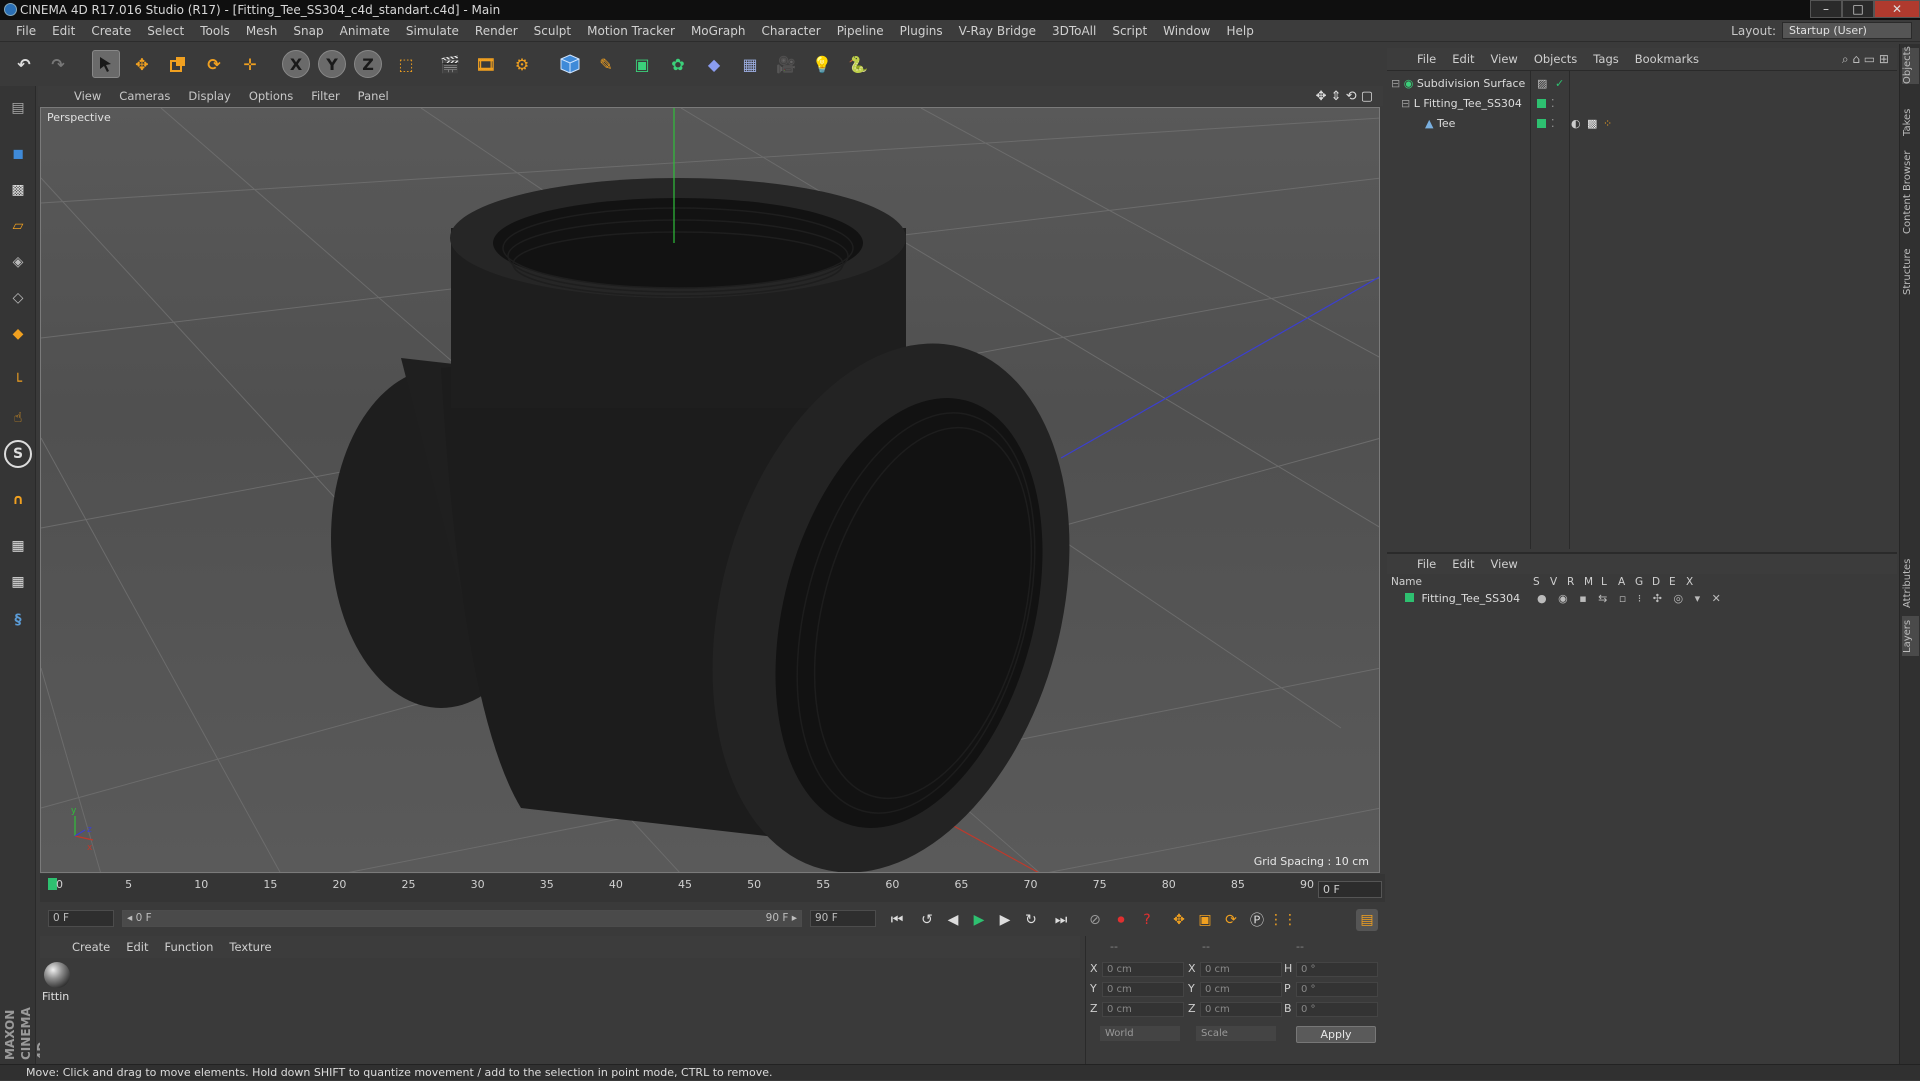  I want to click on menu-render: Render, so click(496, 31).